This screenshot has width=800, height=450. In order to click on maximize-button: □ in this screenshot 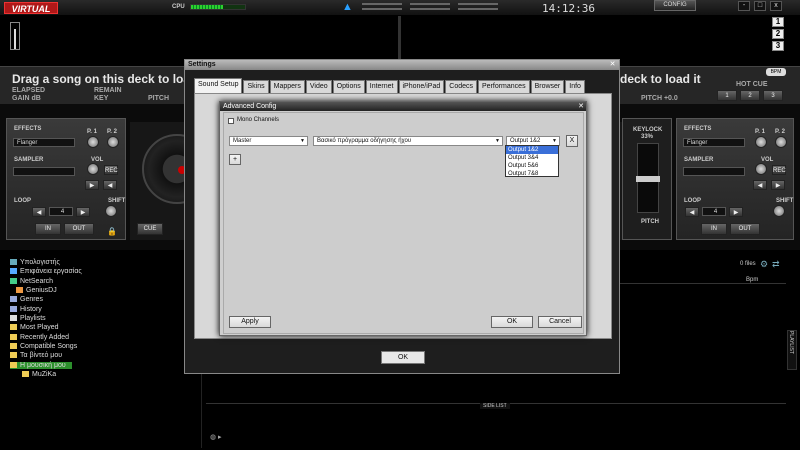, I will do `click(760, 6)`.